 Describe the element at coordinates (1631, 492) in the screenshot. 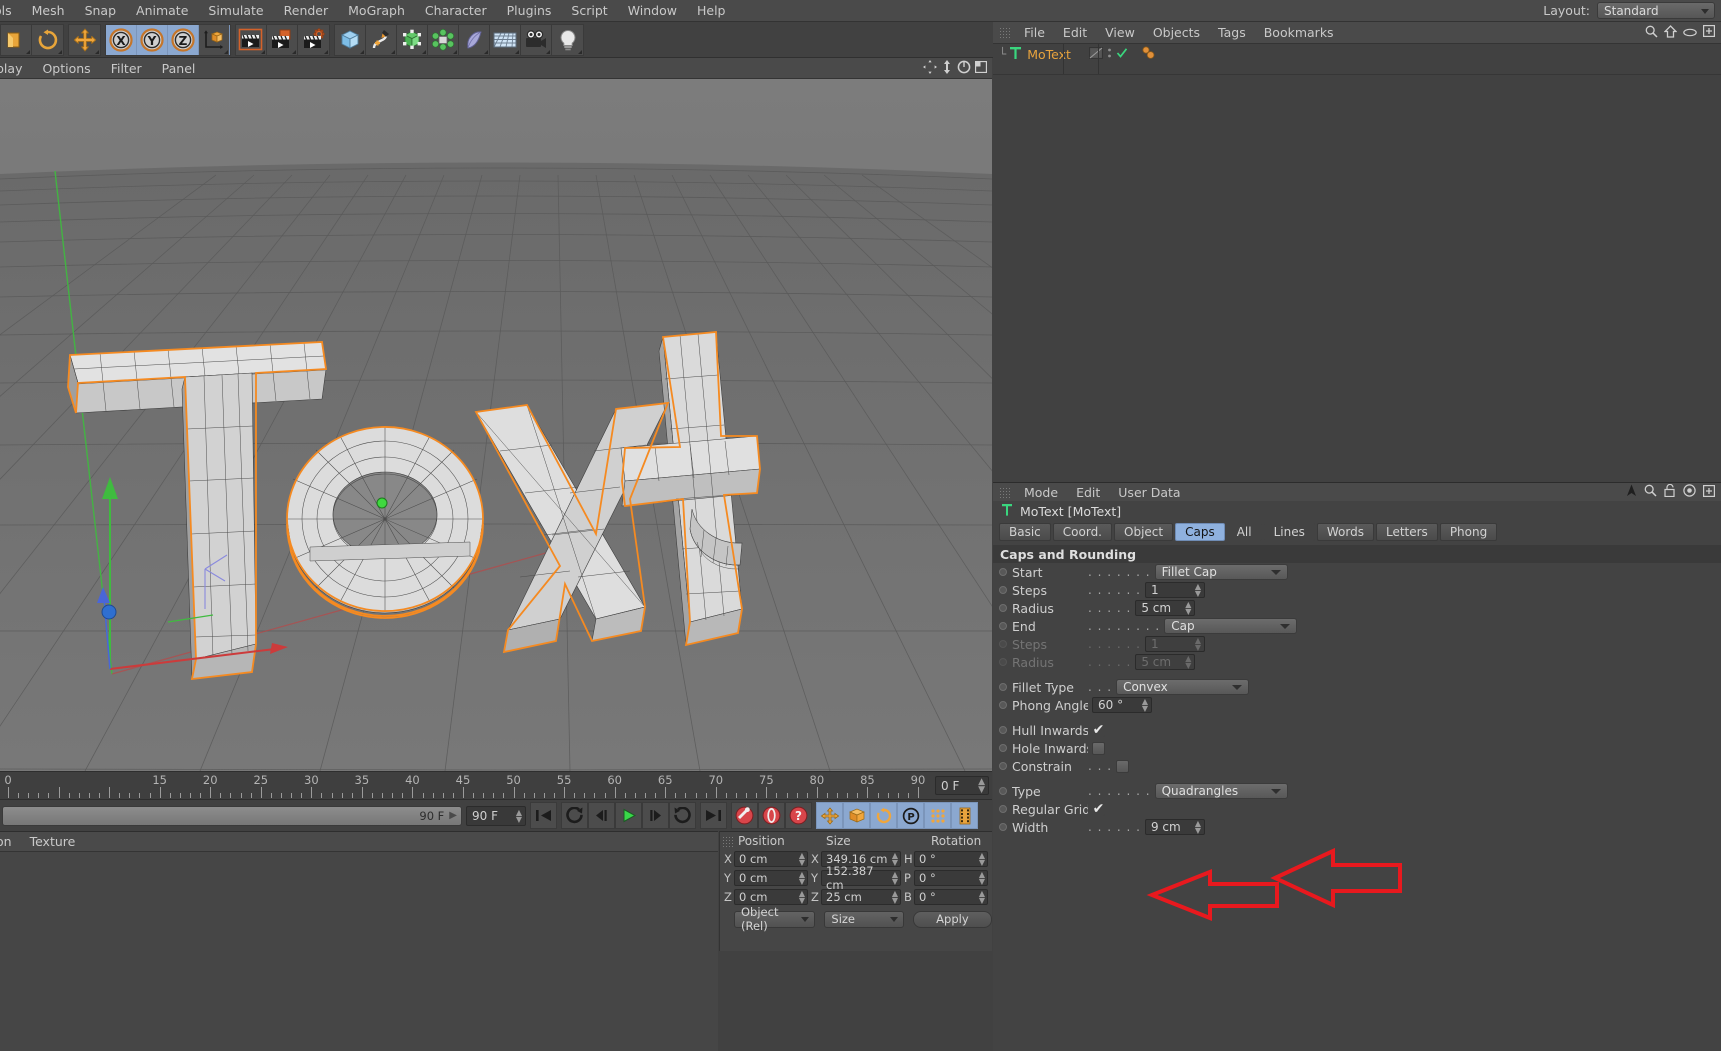

I see `cursor-icon` at that location.